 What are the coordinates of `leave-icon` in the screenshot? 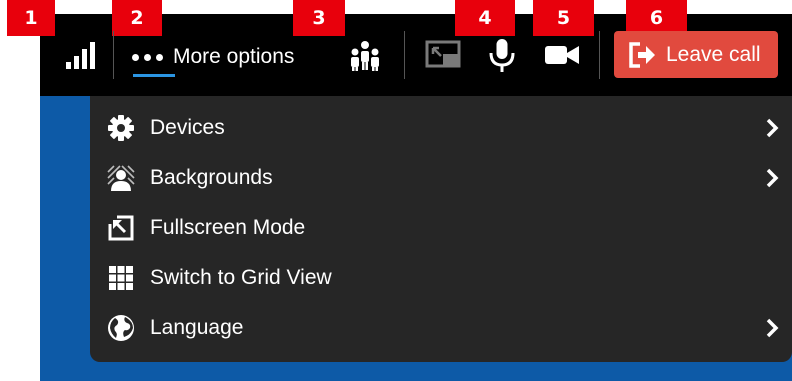 It's located at (642, 54).